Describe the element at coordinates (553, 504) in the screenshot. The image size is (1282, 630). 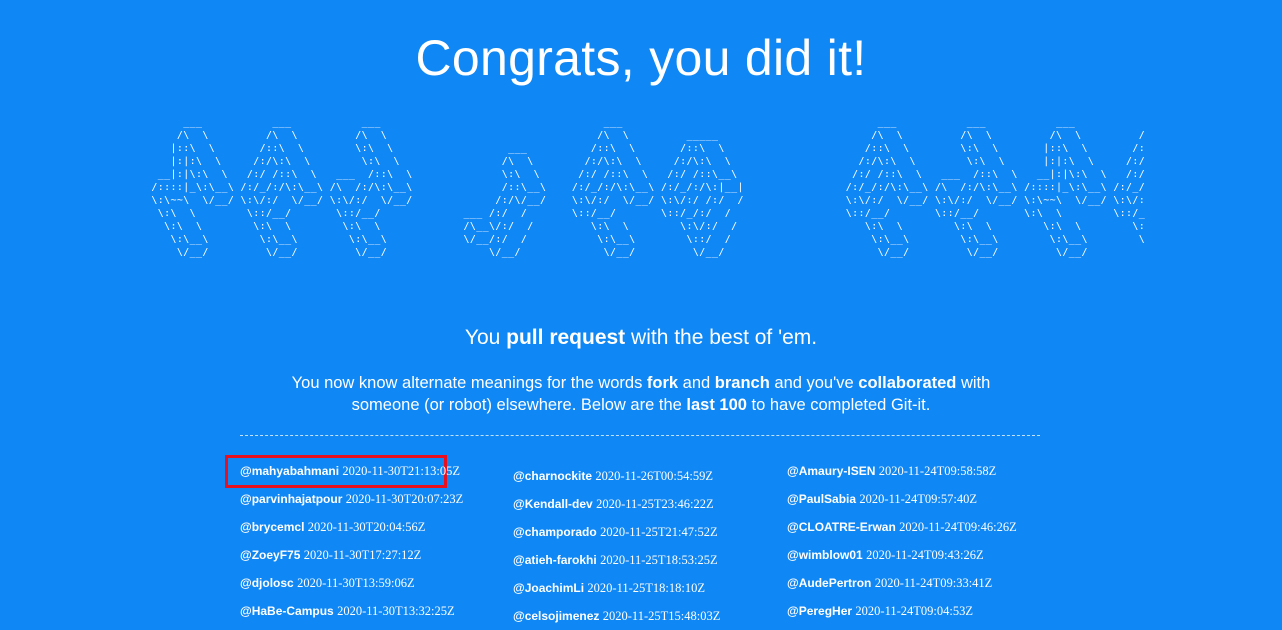
I see `user-link: @Kendall-dev` at that location.